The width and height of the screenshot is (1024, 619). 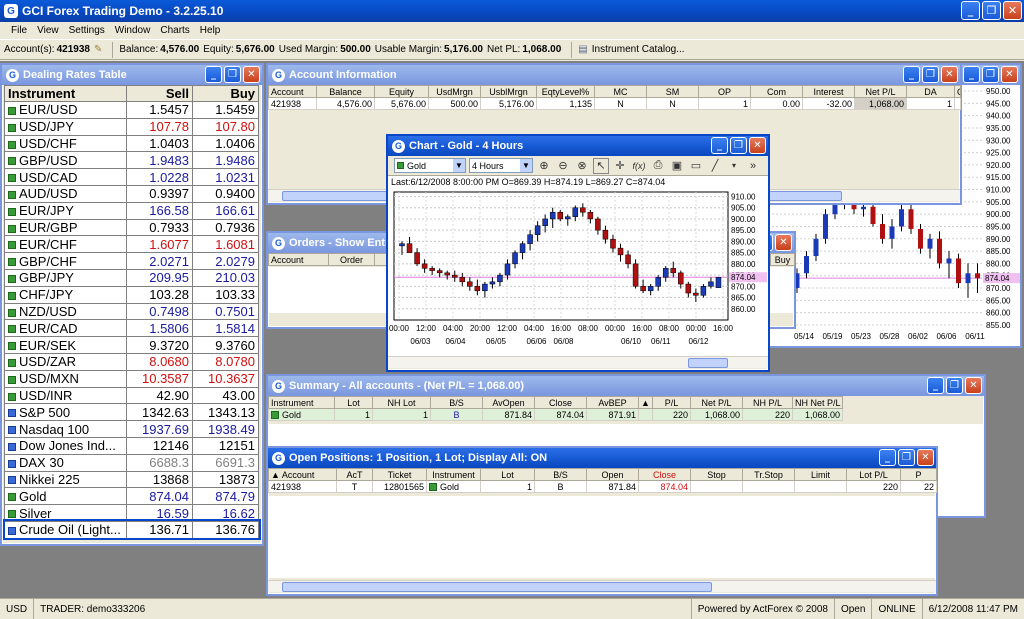 What do you see at coordinates (782, 259) in the screenshot?
I see `orders-col-buy: Buy` at bounding box center [782, 259].